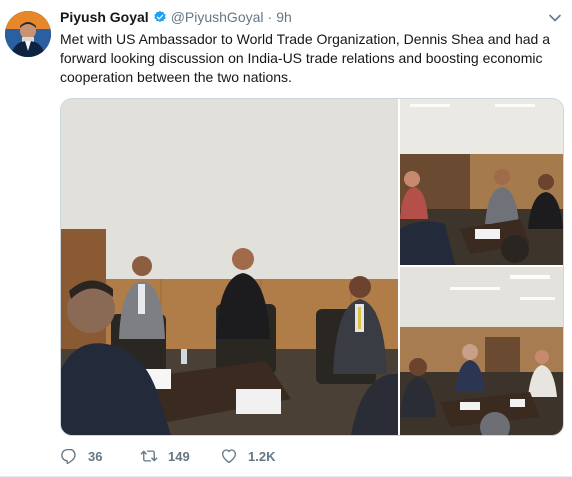 The image size is (572, 477). Describe the element at coordinates (160, 17) in the screenshot. I see `verified-badge-icon` at that location.